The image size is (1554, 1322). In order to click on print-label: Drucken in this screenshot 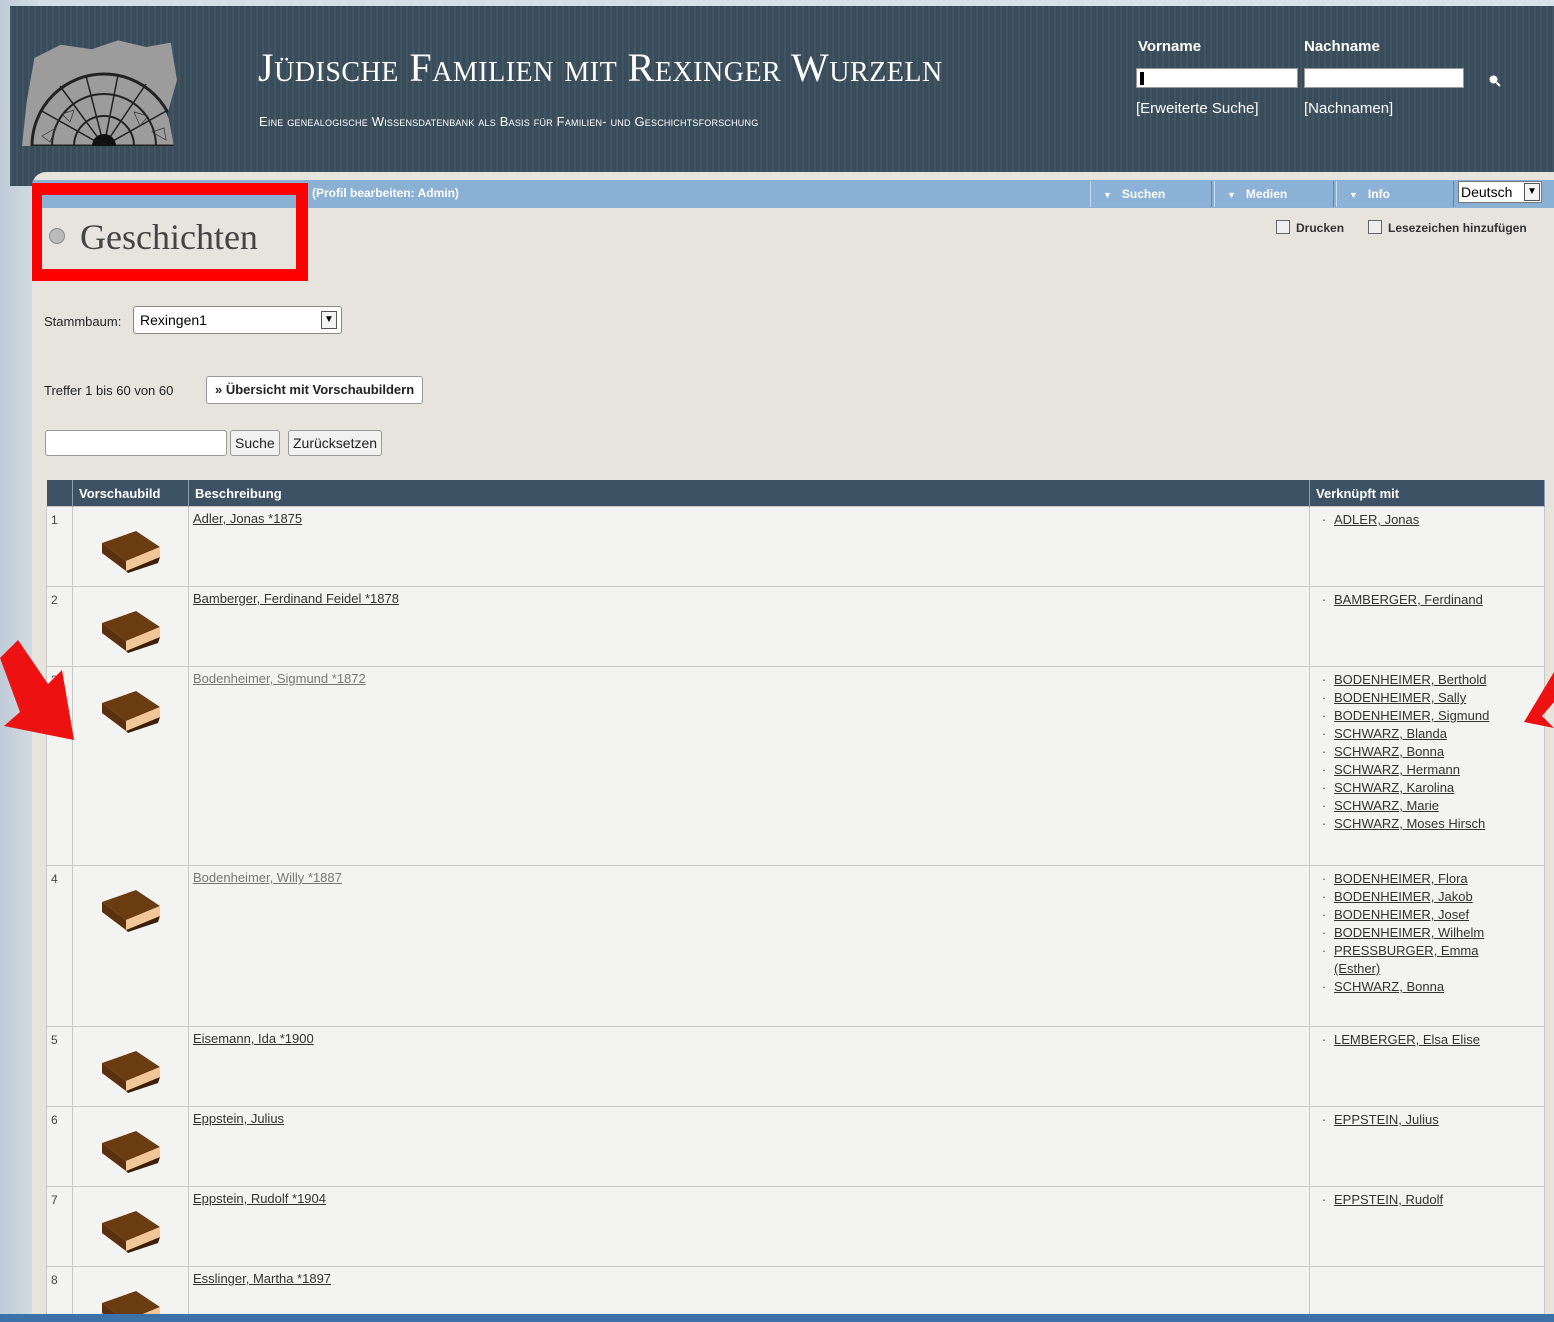, I will do `click(1320, 228)`.